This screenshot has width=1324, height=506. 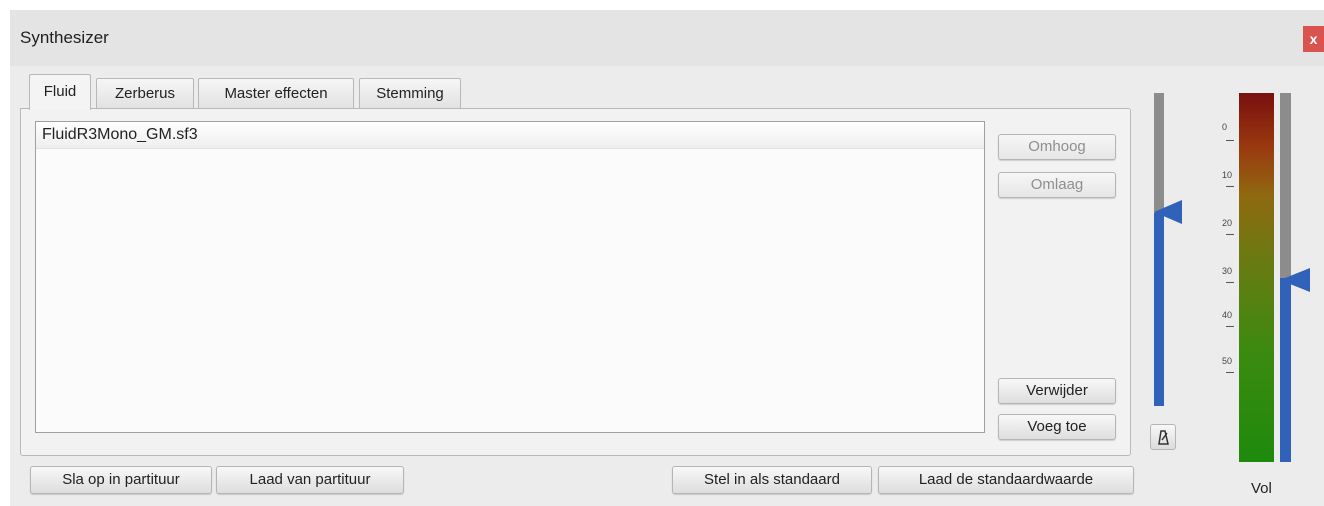 I want to click on set-as-default-button: Stel in als standaard, so click(x=772, y=480).